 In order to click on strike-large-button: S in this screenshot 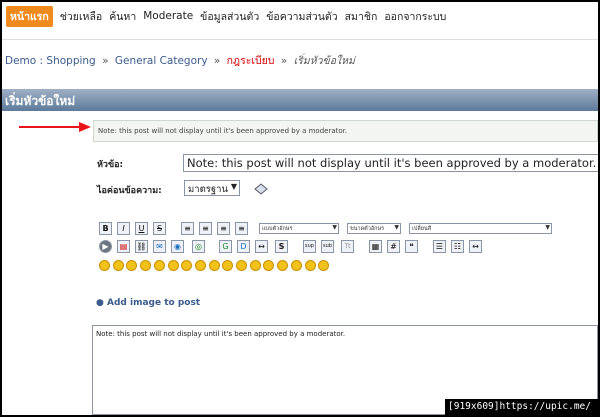, I will do `click(281, 246)`.